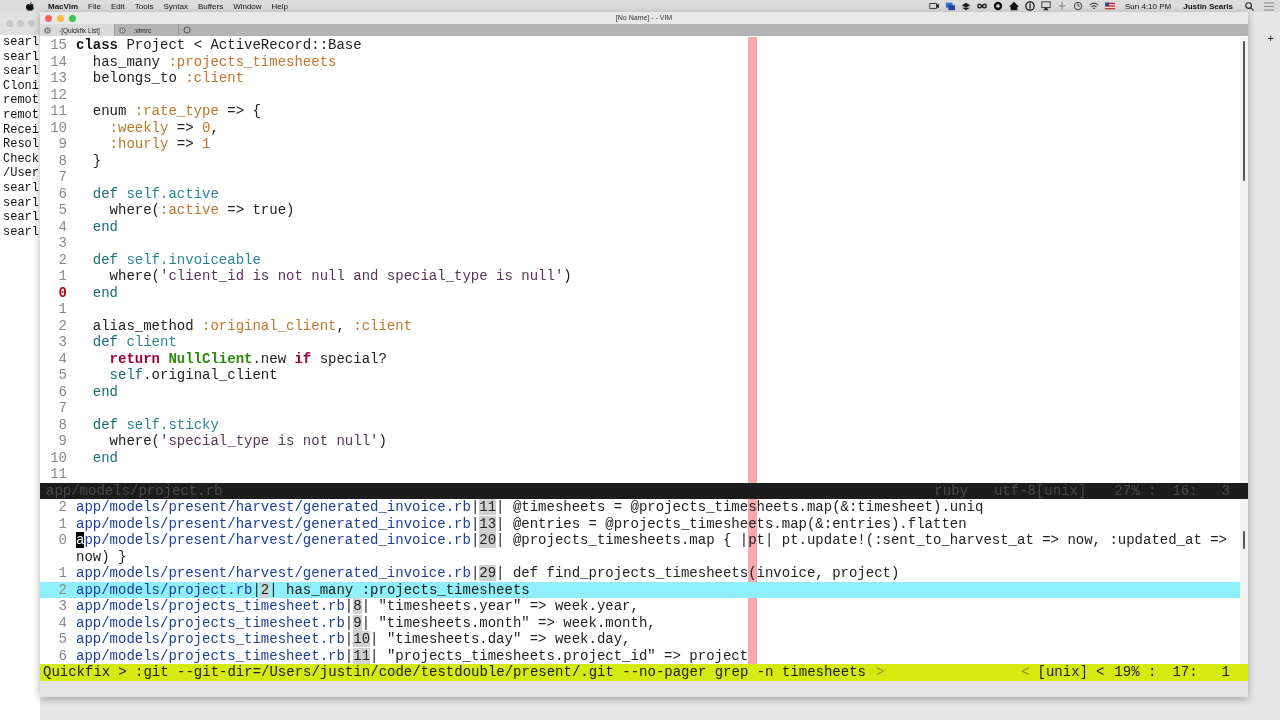  I want to click on match-text: def find_projects_timesheets(invoice, project), so click(705, 573).